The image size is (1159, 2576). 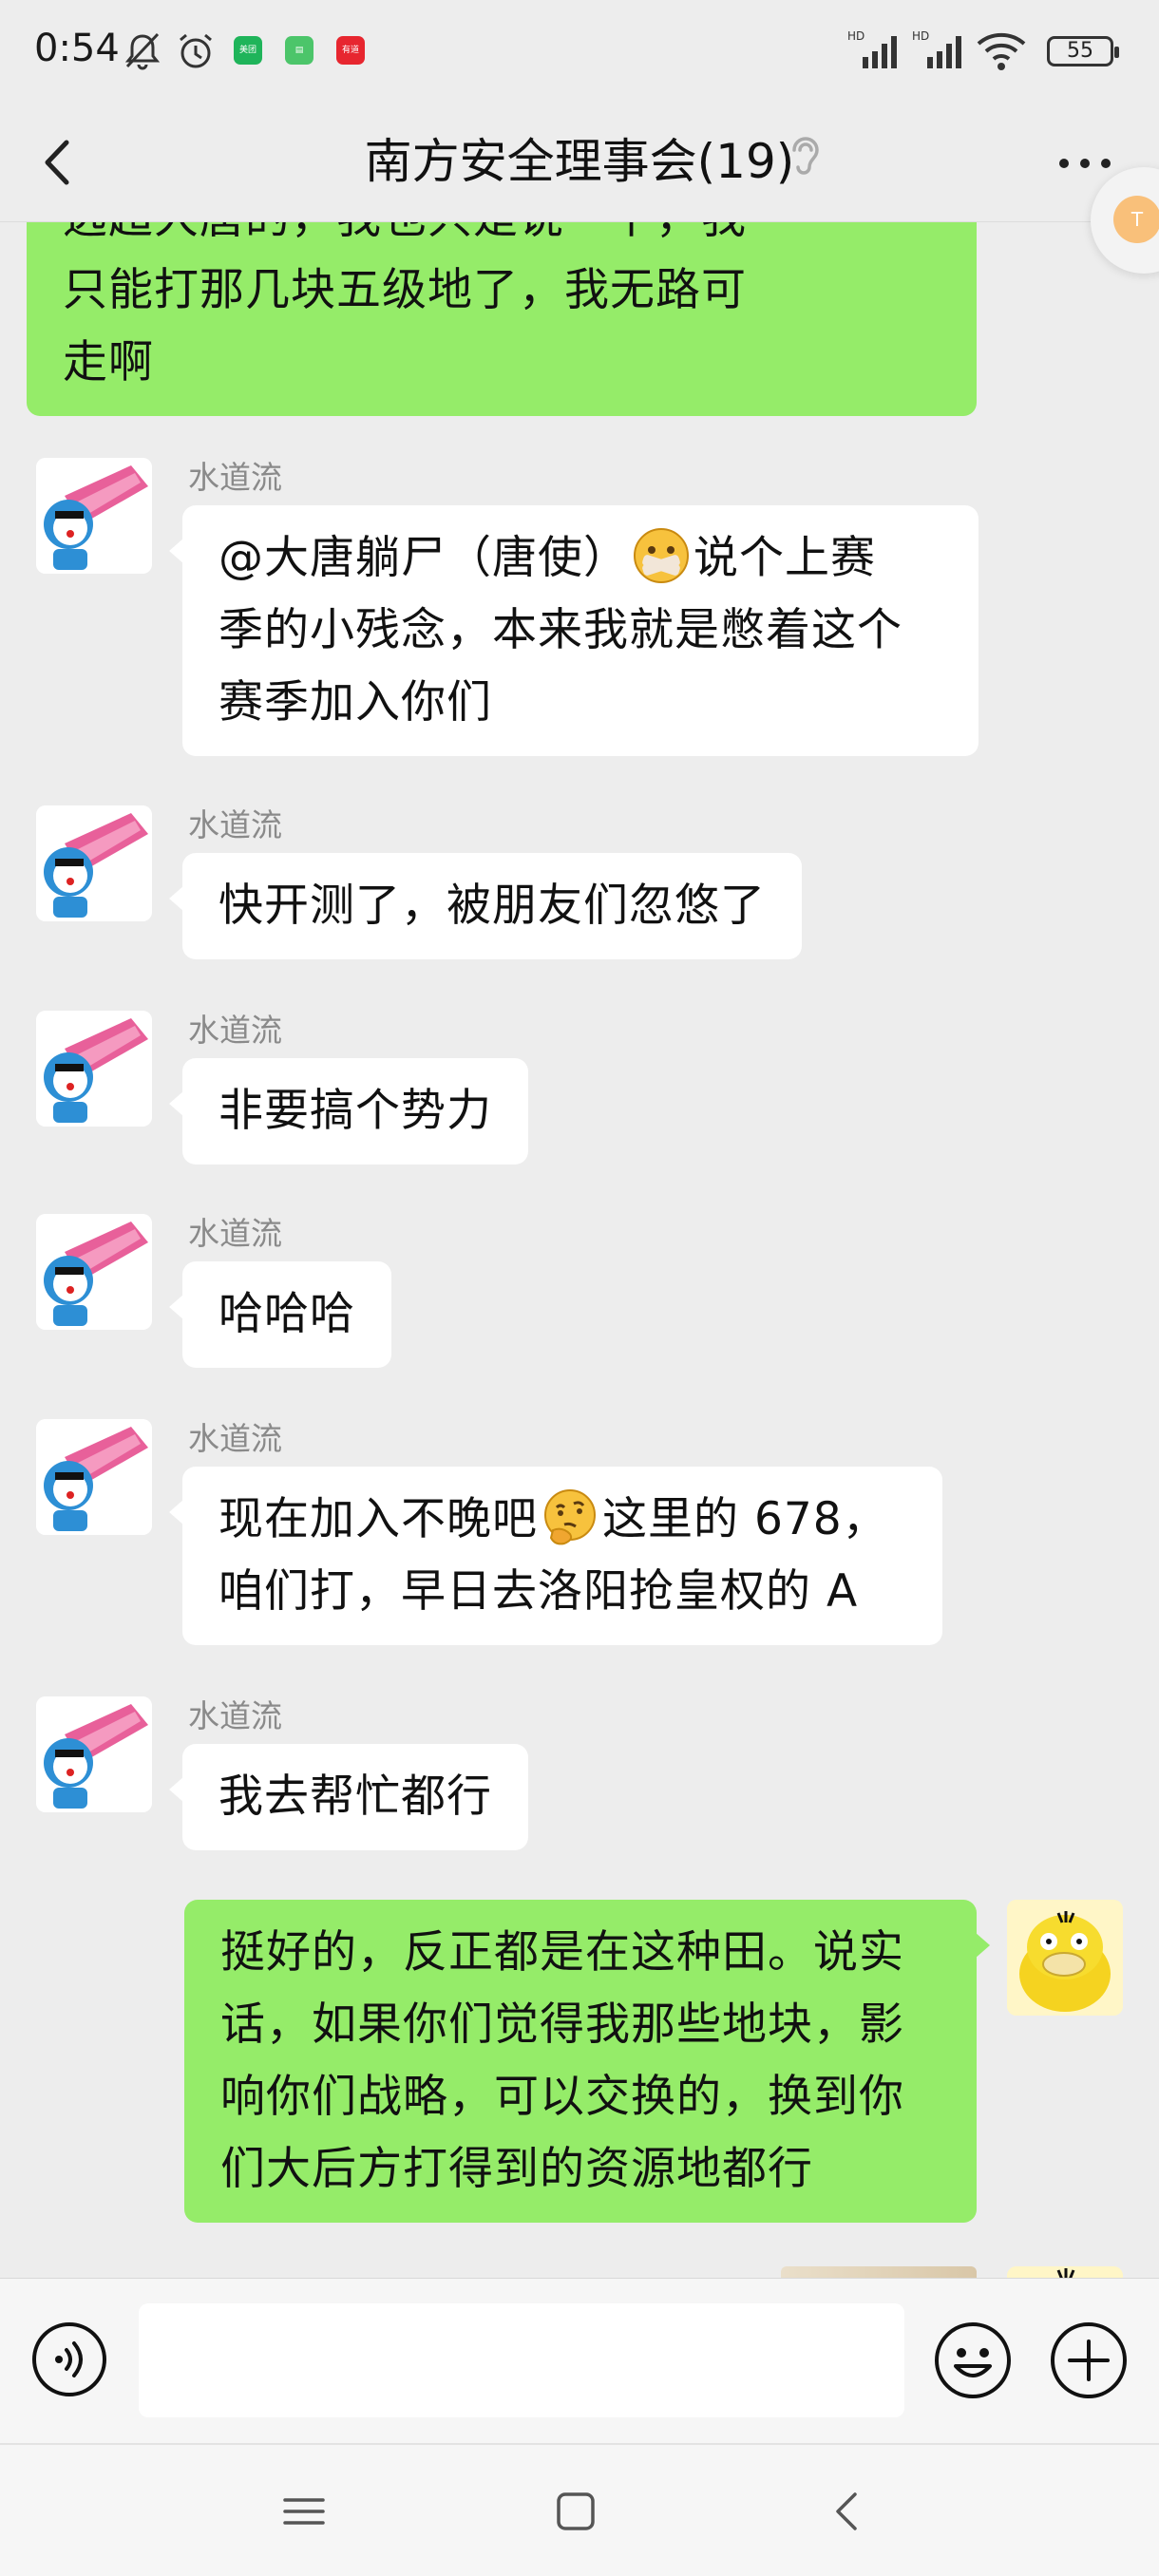 I want to click on image-thumbnail, so click(x=879, y=2272).